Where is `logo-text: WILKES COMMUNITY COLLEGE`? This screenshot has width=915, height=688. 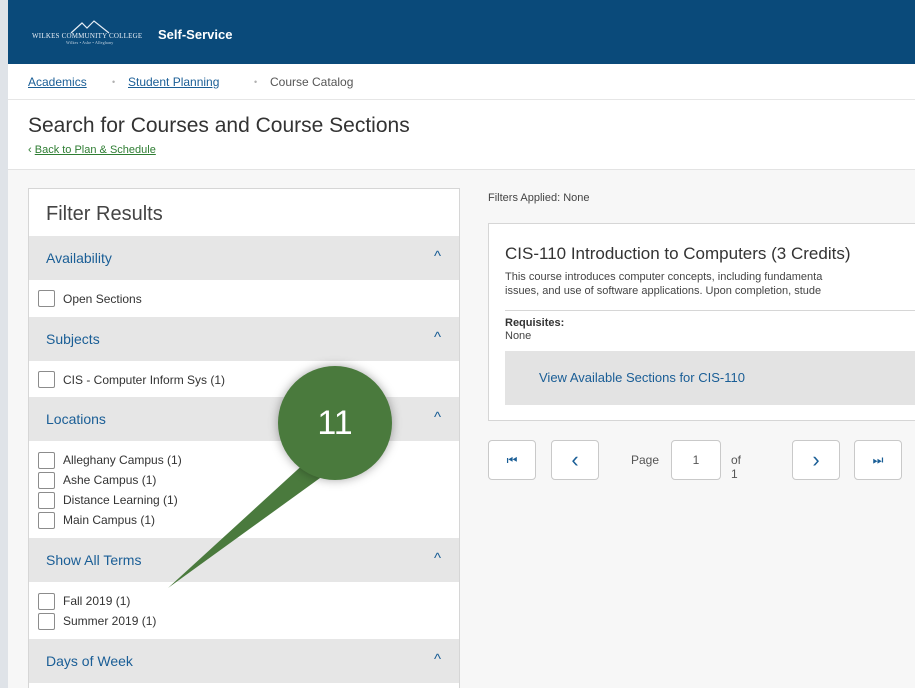
logo-text: WILKES COMMUNITY COLLEGE is located at coordinates (87, 36).